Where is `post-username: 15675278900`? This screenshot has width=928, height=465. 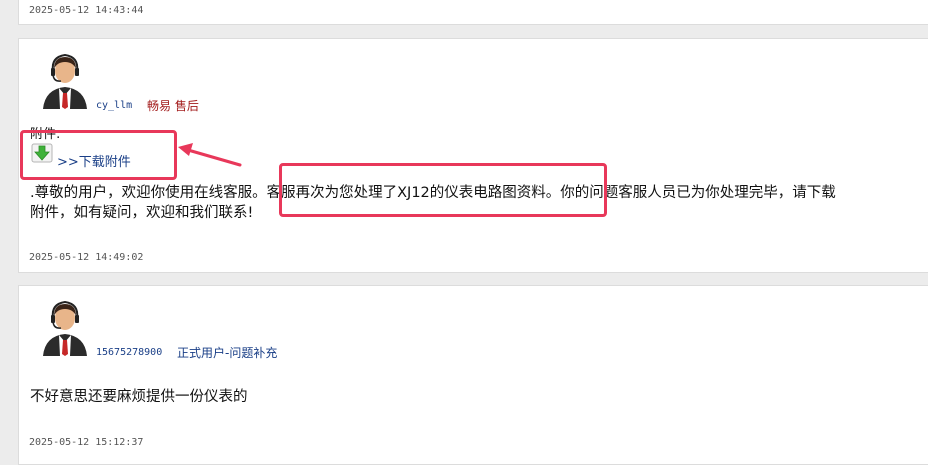 post-username: 15675278900 is located at coordinates (129, 352).